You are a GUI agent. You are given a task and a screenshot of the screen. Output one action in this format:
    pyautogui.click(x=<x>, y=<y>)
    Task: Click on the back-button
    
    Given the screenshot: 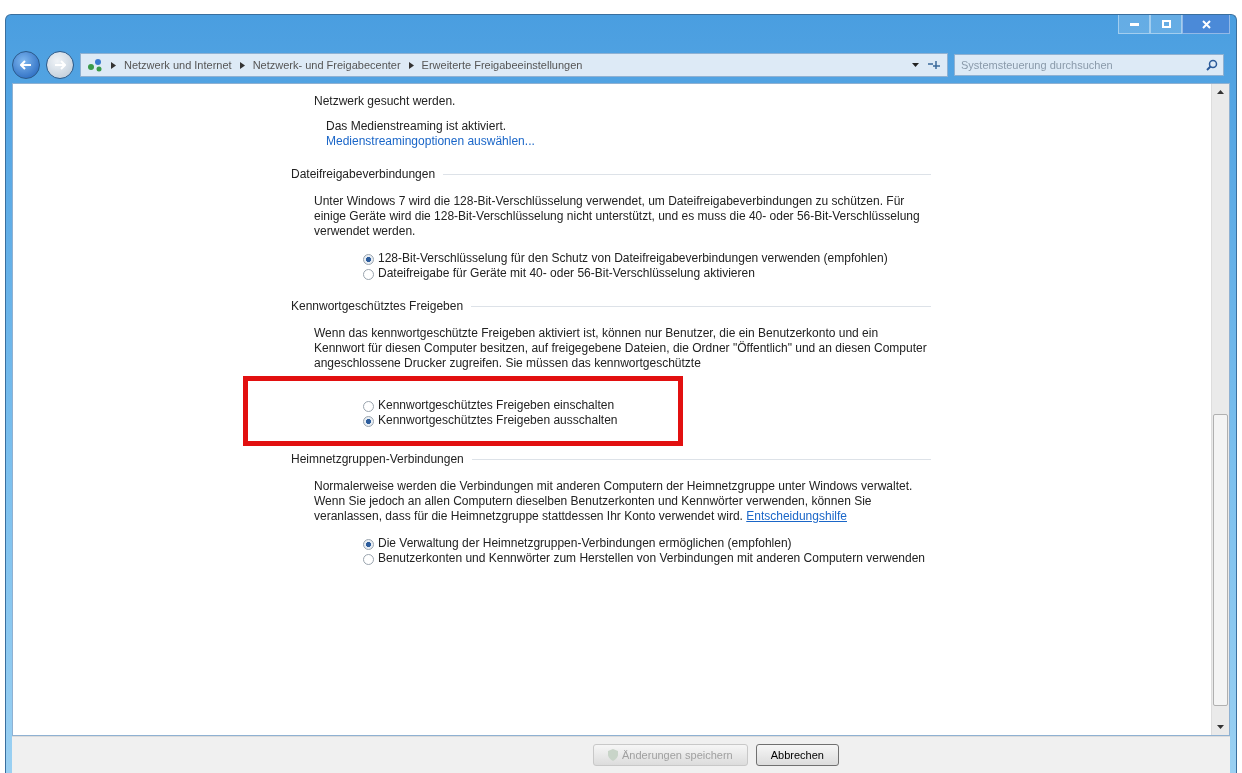 What is the action you would take?
    pyautogui.click(x=26, y=65)
    